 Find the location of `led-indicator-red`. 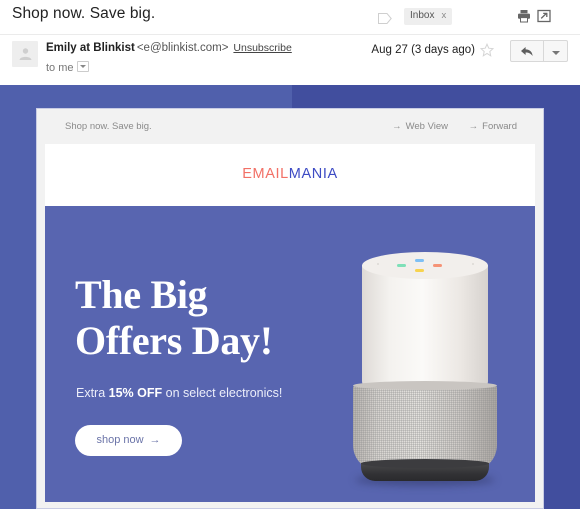

led-indicator-red is located at coordinates (437, 265).